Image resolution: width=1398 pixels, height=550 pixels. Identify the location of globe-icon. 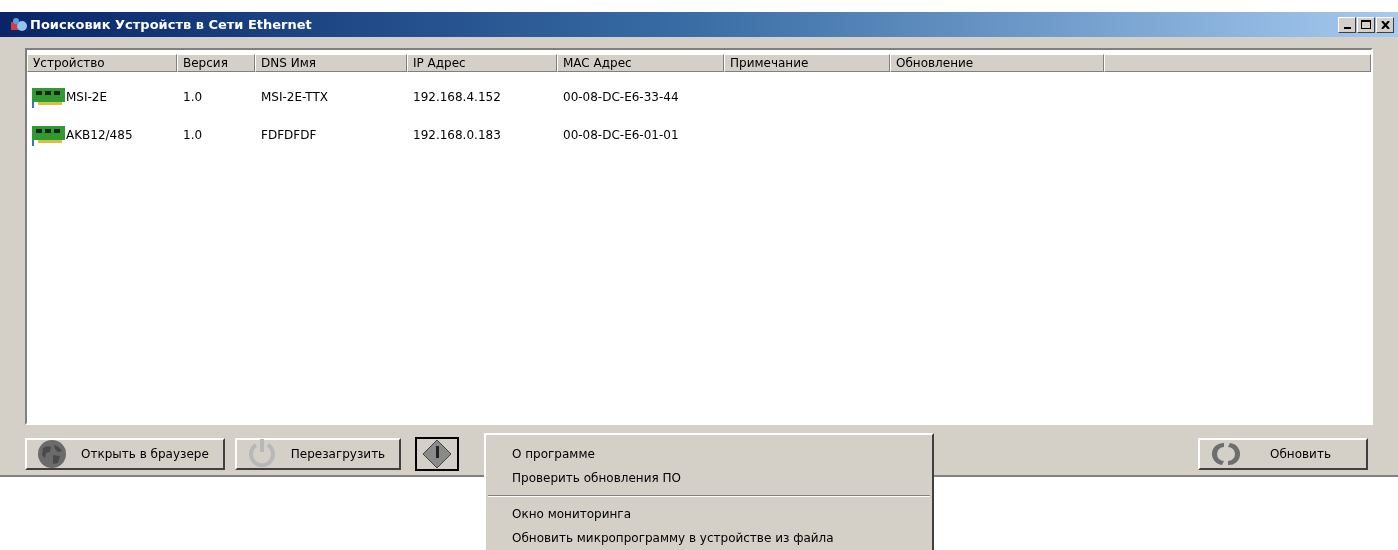
(52, 454).